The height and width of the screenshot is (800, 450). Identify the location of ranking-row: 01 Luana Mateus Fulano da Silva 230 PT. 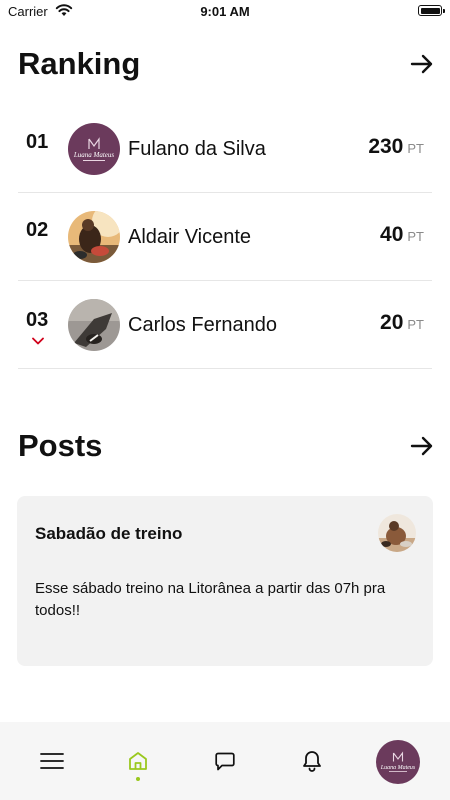
(225, 149).